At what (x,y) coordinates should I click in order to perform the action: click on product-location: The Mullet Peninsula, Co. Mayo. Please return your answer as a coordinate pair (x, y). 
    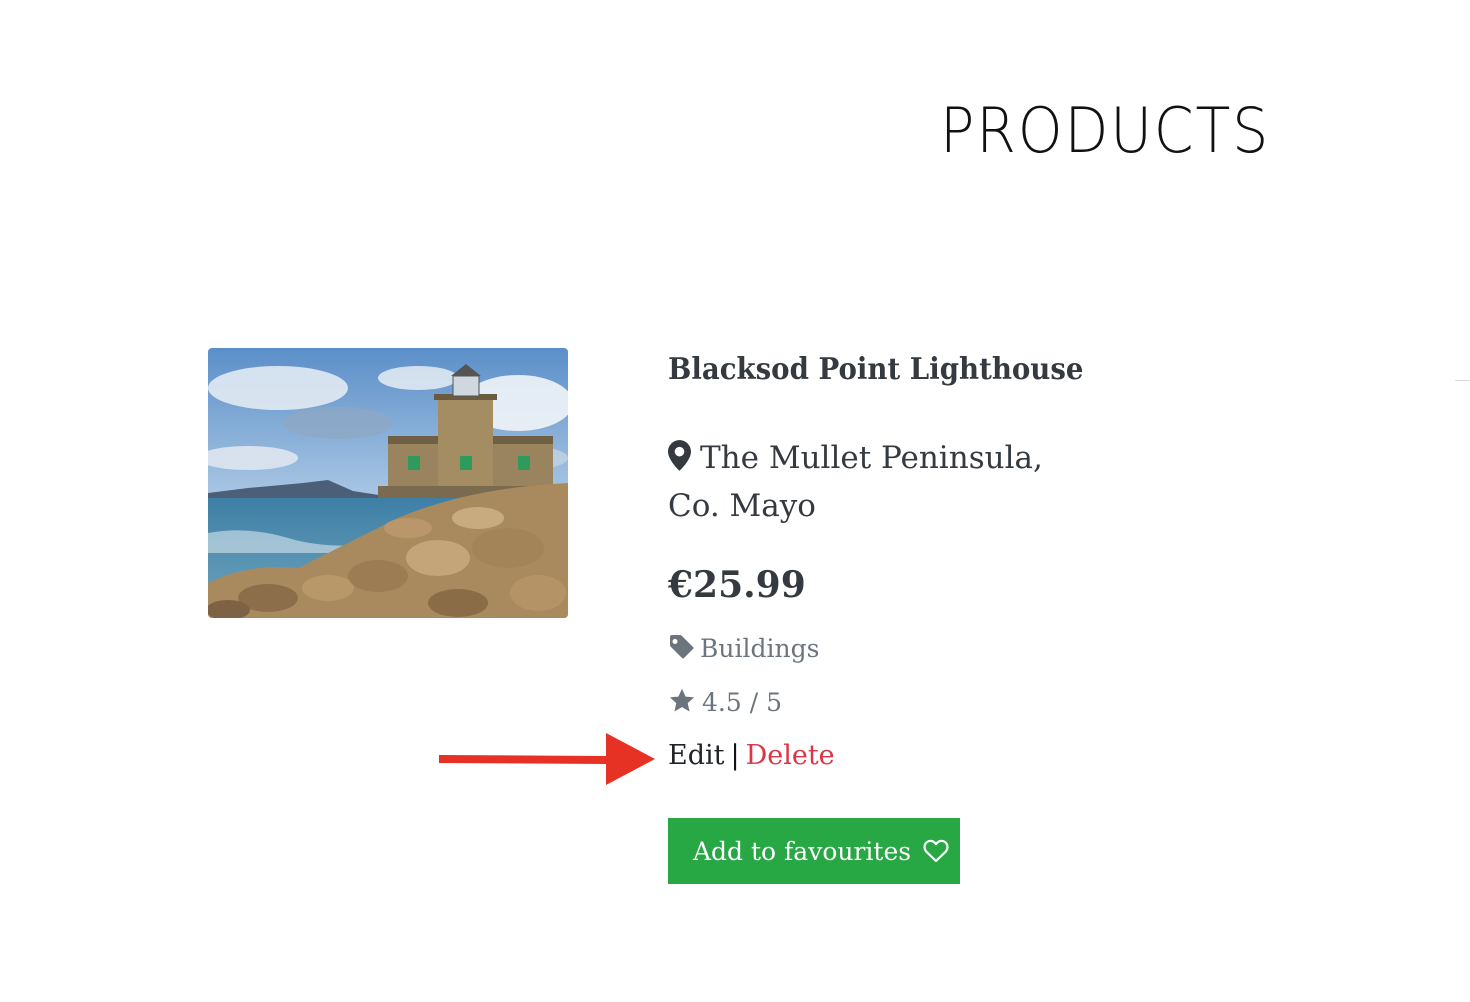
    Looking at the image, I should click on (883, 482).